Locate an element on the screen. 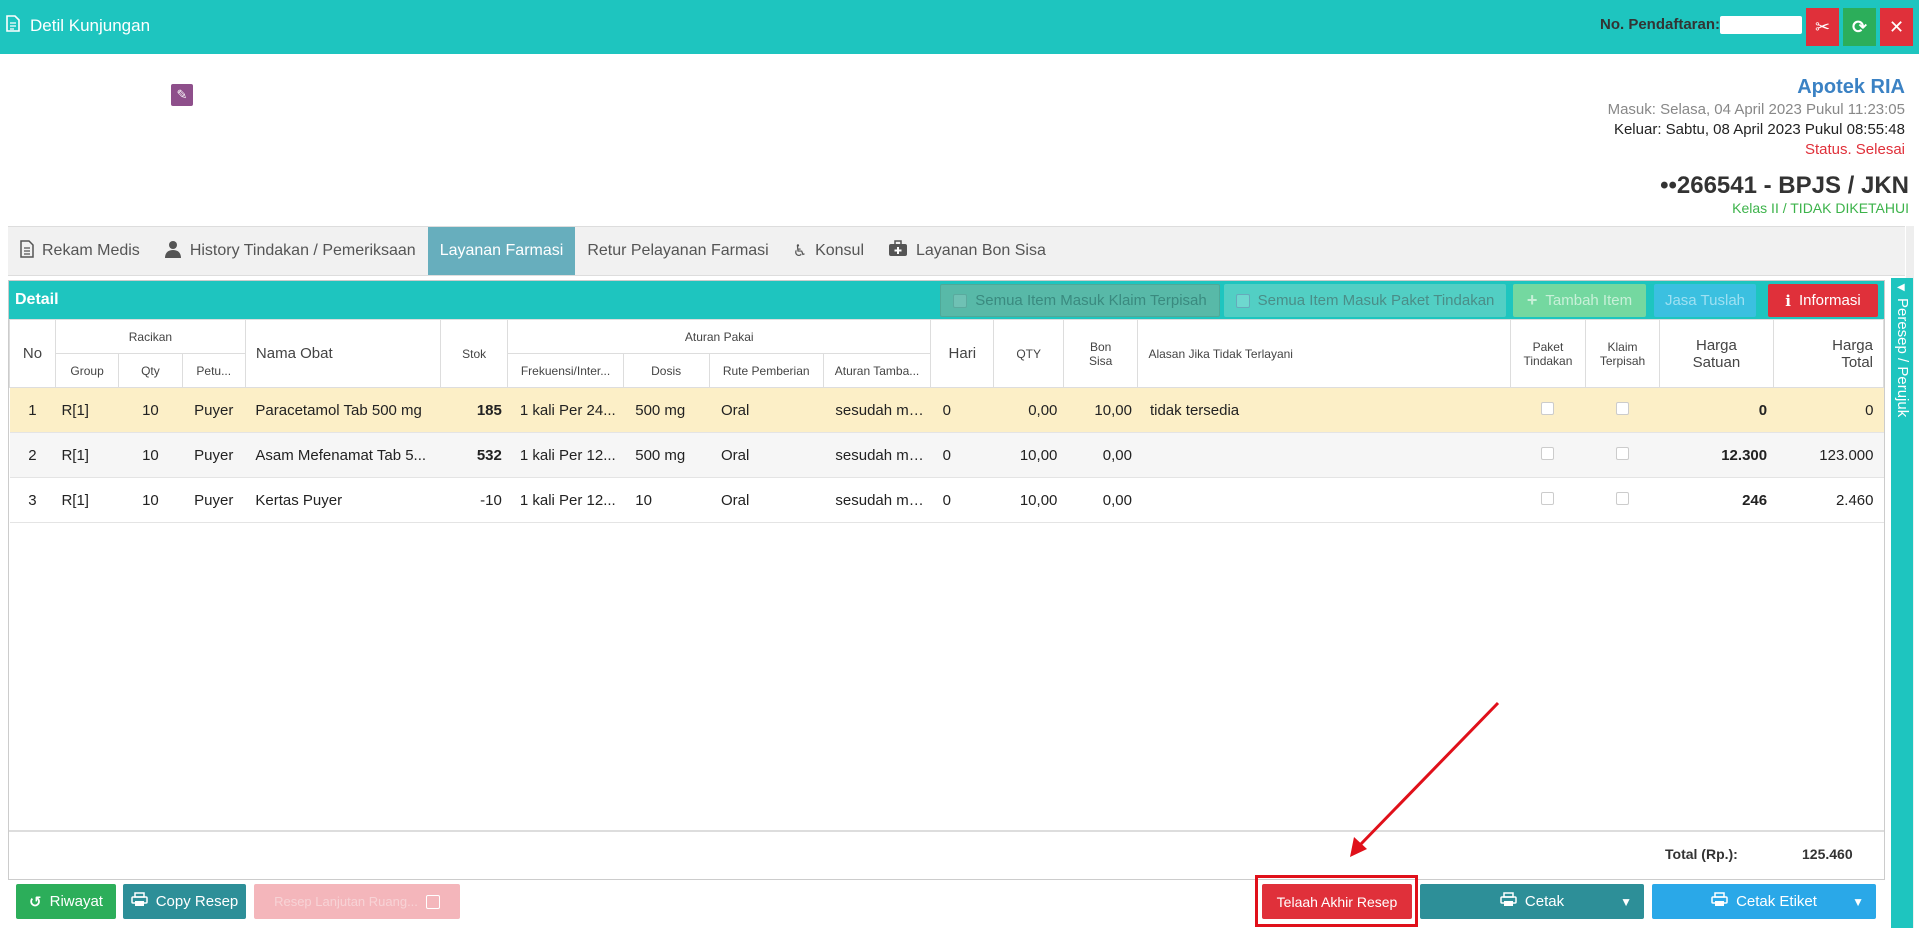 The image size is (1919, 928). cell-stok: -10 is located at coordinates (474, 500).